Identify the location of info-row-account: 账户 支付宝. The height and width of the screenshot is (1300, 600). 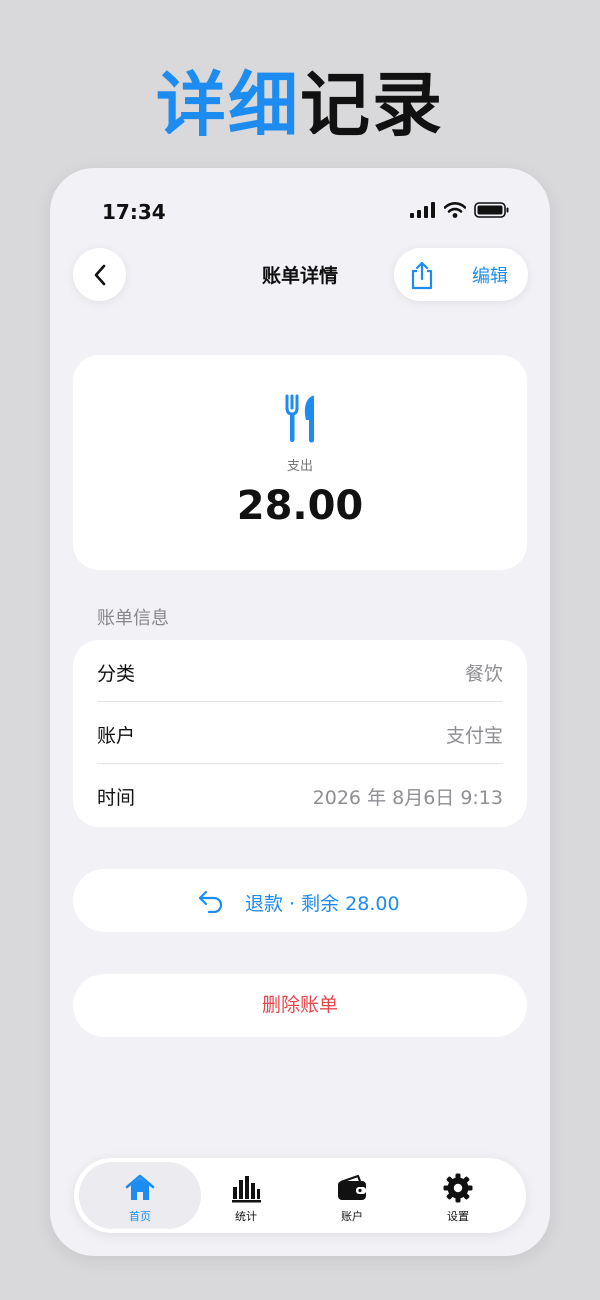
(300, 733).